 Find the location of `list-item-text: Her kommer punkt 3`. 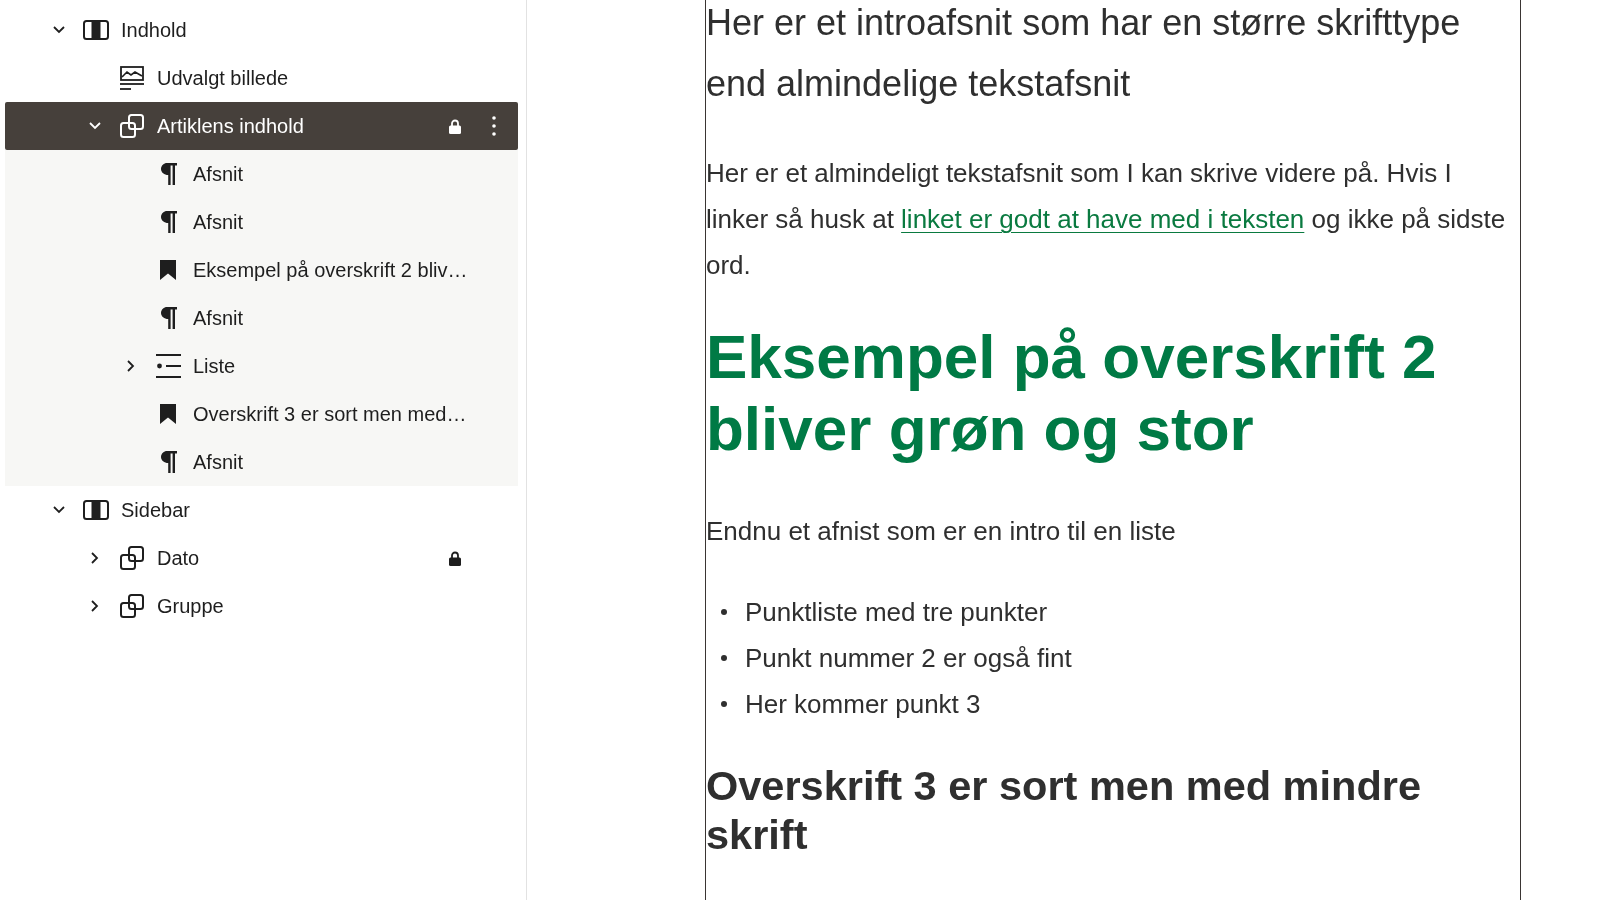

list-item-text: Her kommer punkt 3 is located at coordinates (863, 704).